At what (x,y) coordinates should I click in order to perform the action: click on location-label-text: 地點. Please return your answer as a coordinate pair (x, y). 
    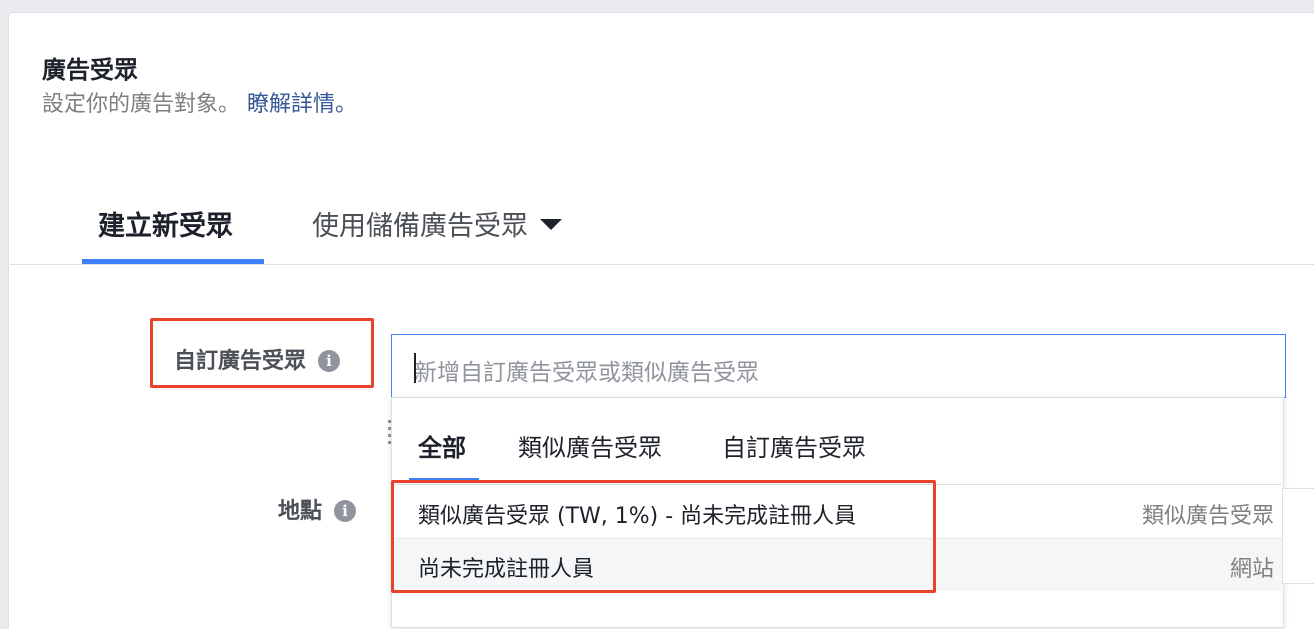
    Looking at the image, I should click on (300, 511).